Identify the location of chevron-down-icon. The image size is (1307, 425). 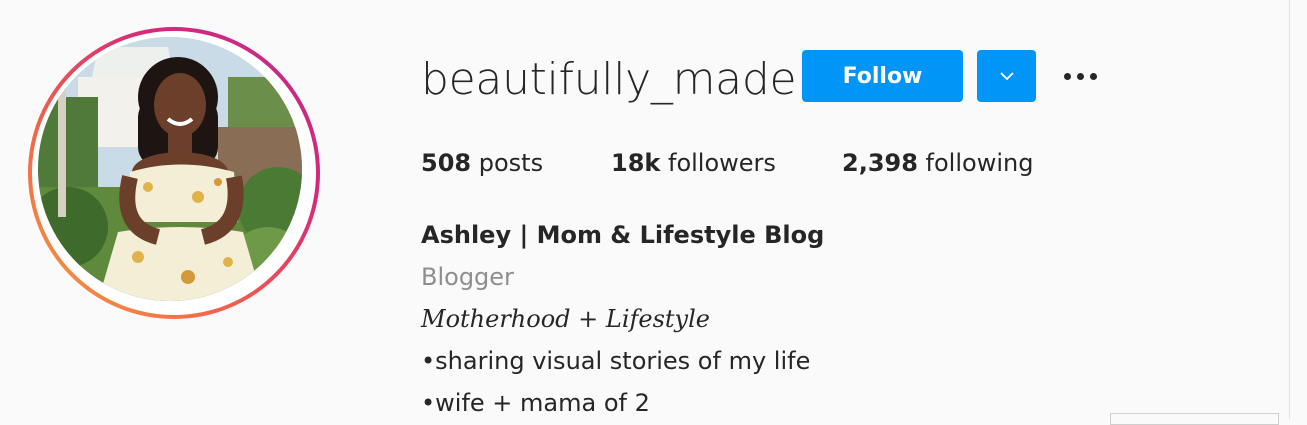
(1006, 76).